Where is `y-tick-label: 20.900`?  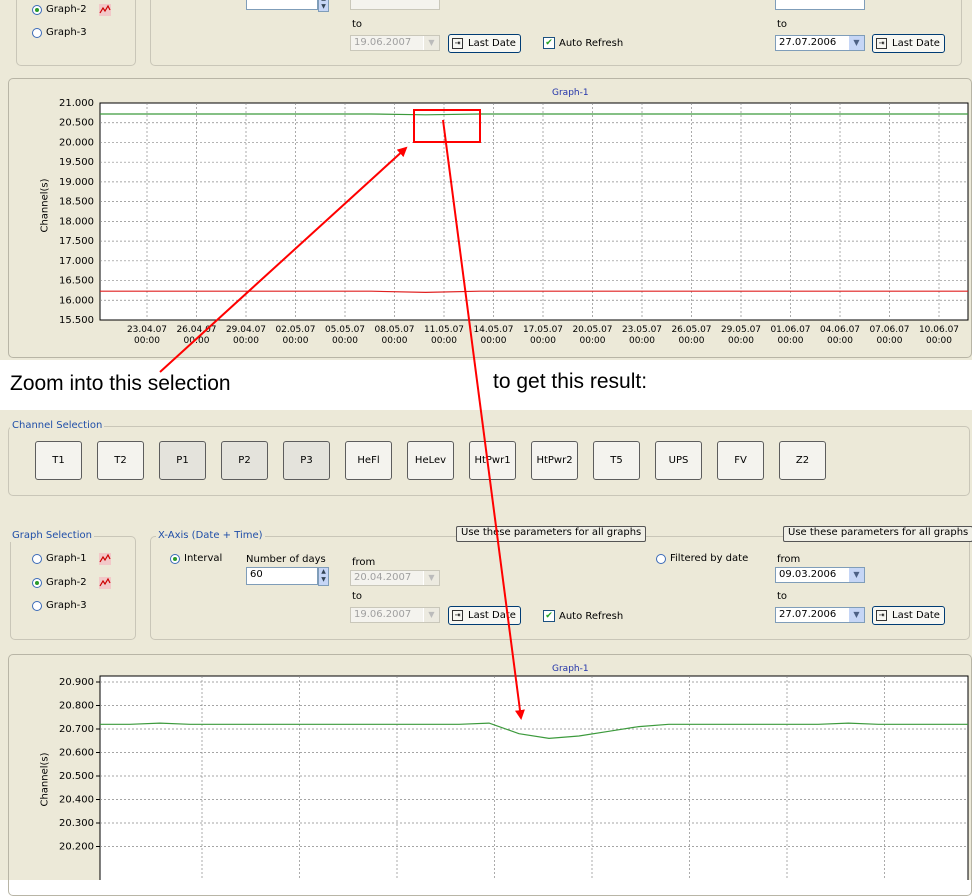
y-tick-label: 20.900 is located at coordinates (76, 682).